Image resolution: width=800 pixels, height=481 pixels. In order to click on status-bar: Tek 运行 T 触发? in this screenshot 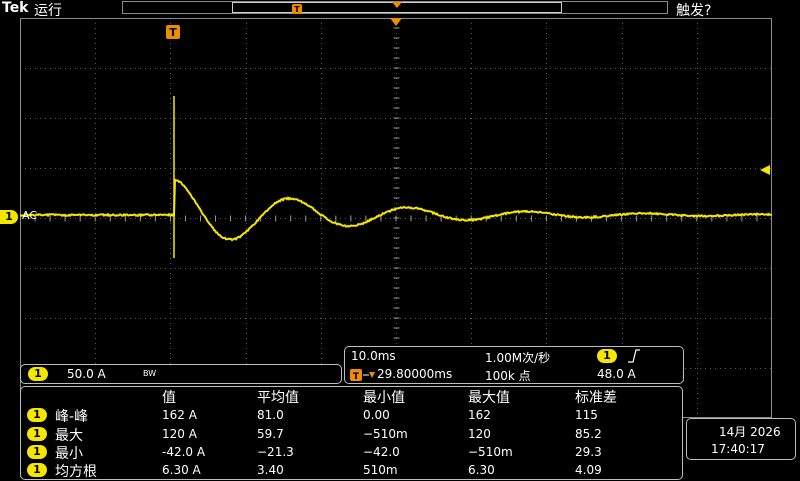, I will do `click(400, 9)`.